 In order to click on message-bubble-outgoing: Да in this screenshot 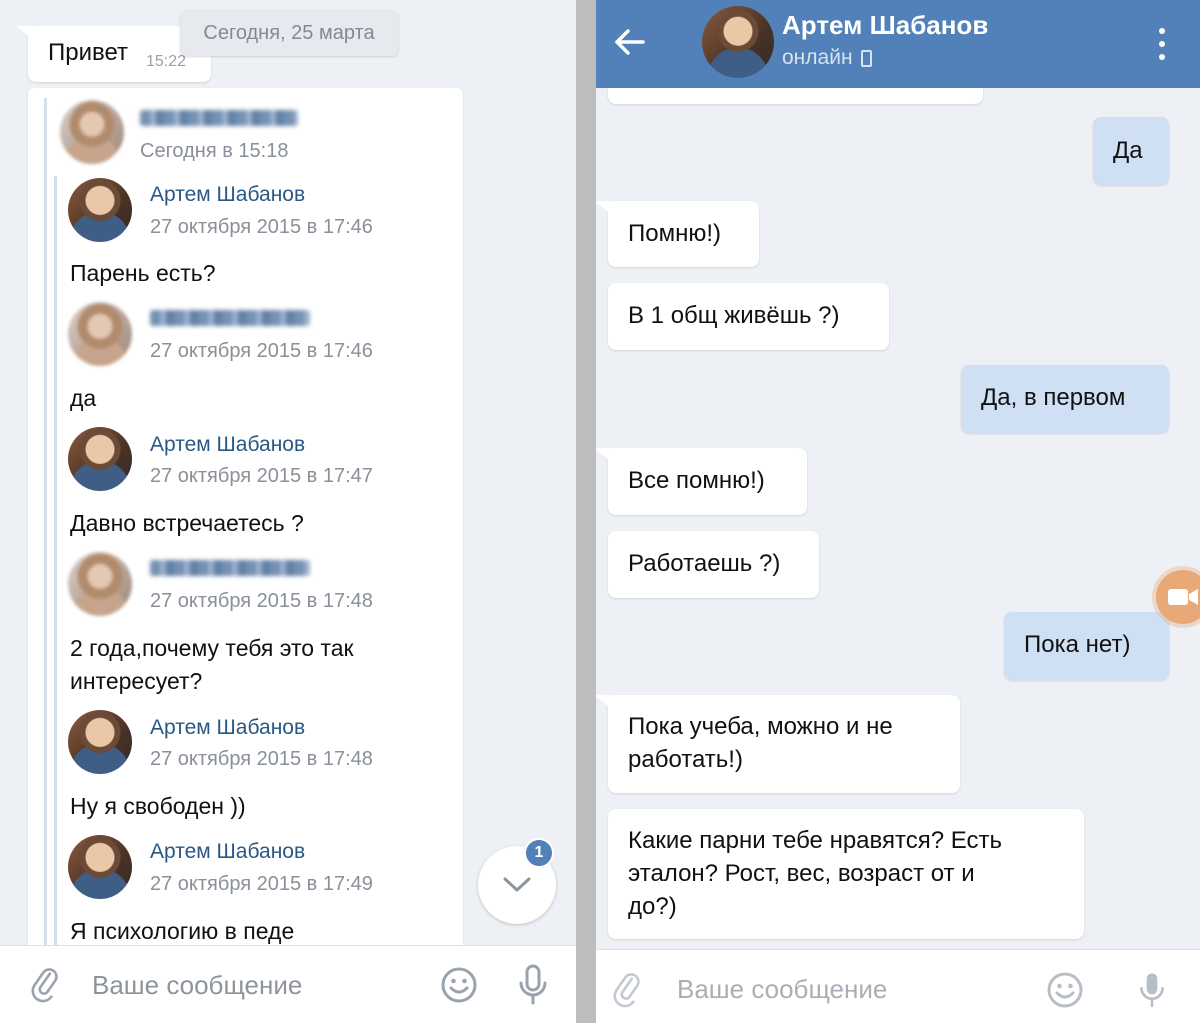, I will do `click(1131, 151)`.